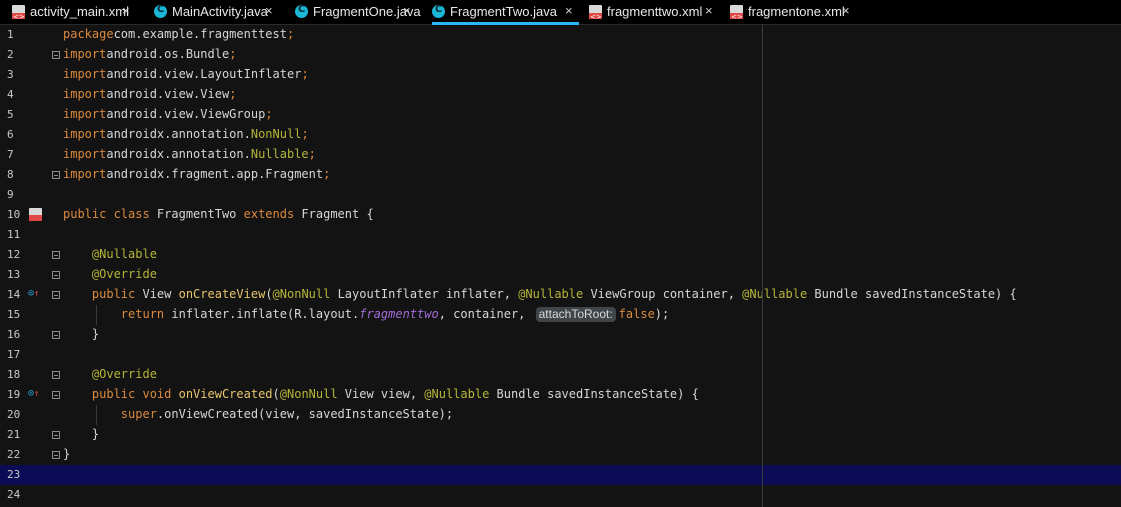 Image resolution: width=1121 pixels, height=507 pixels. I want to click on line-number: 8, so click(10, 174).